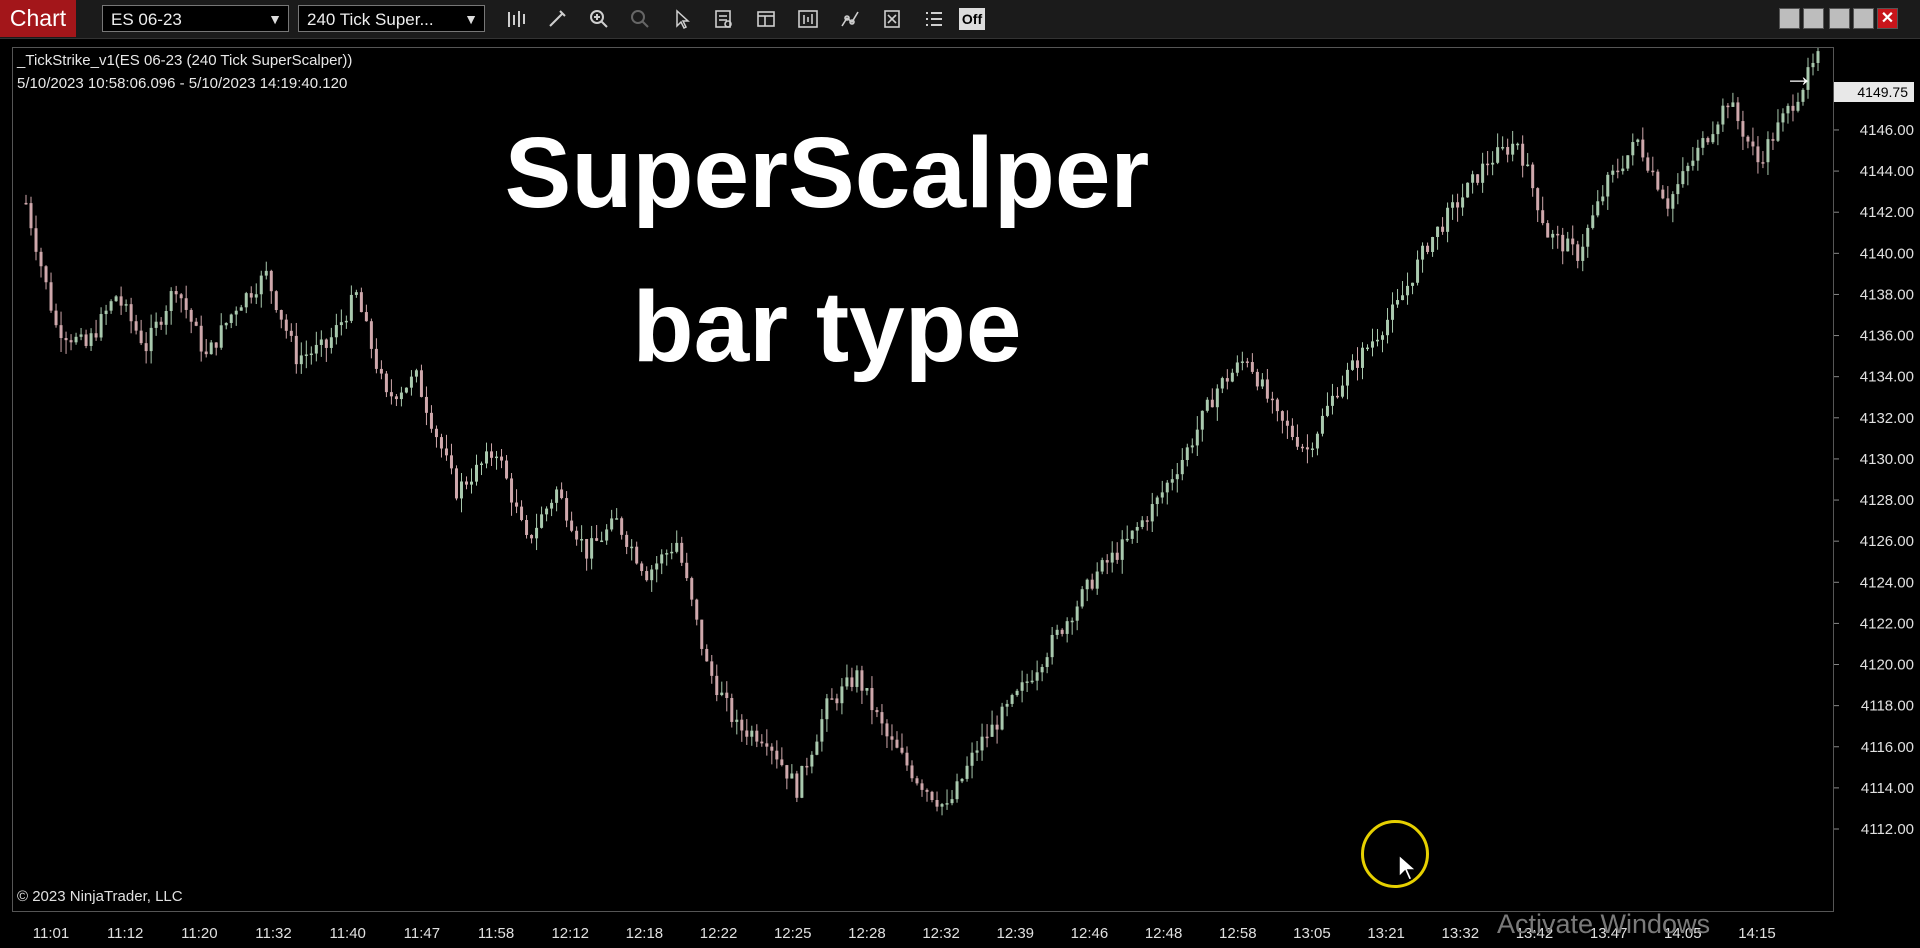 The width and height of the screenshot is (1920, 948). I want to click on templates-icon, so click(892, 19).